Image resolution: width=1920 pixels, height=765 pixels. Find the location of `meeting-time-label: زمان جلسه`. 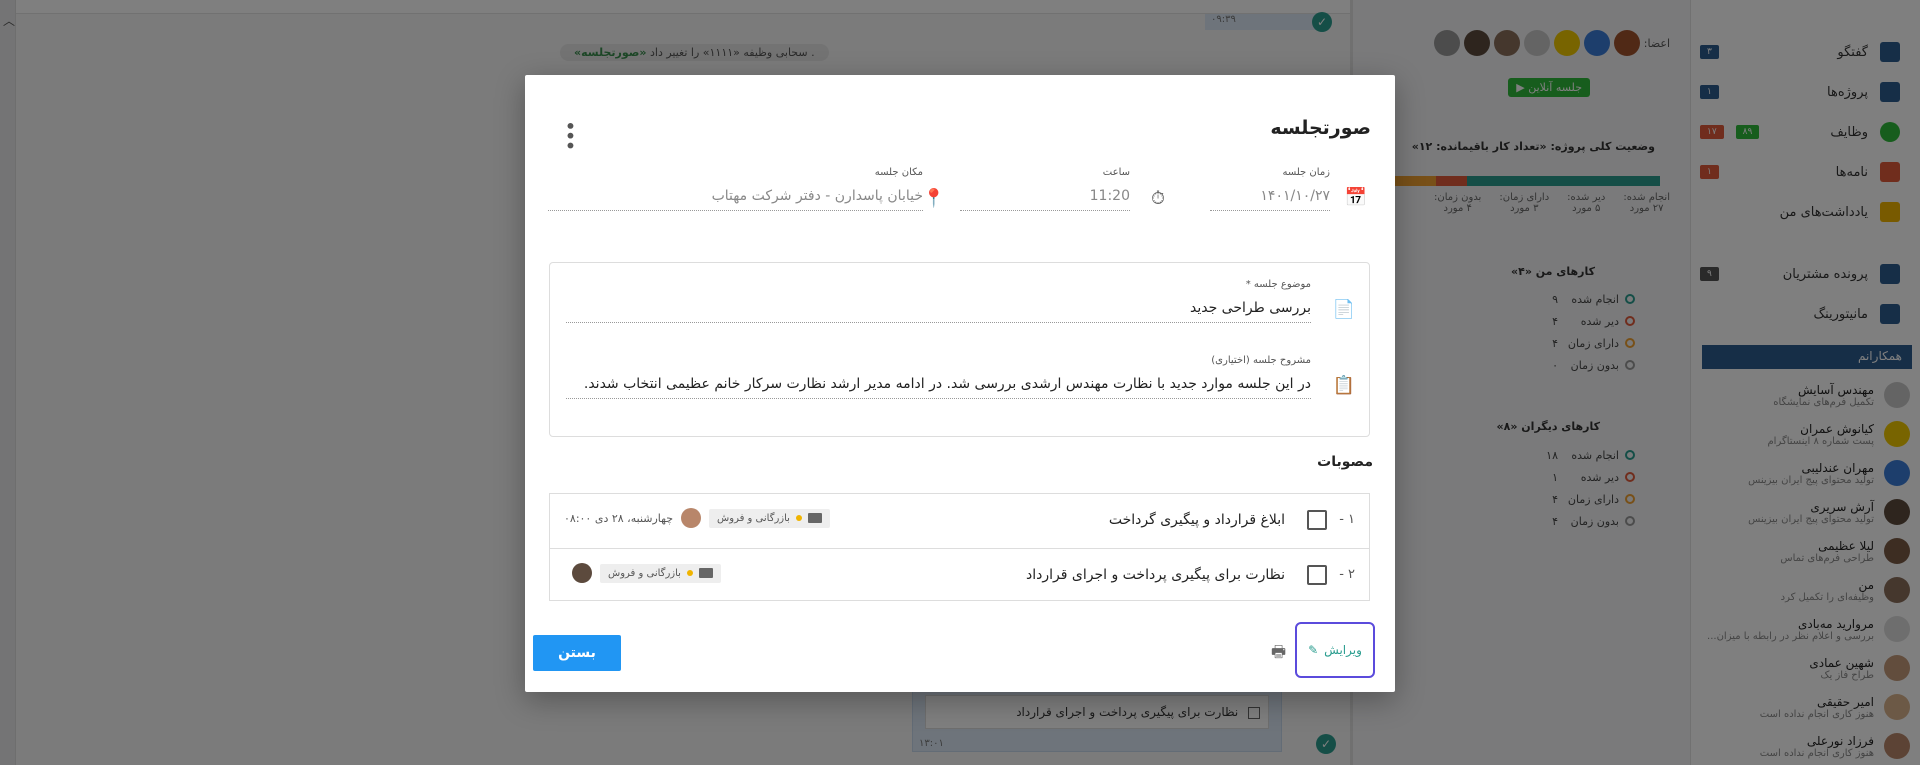

meeting-time-label: زمان جلسه is located at coordinates (1306, 172).